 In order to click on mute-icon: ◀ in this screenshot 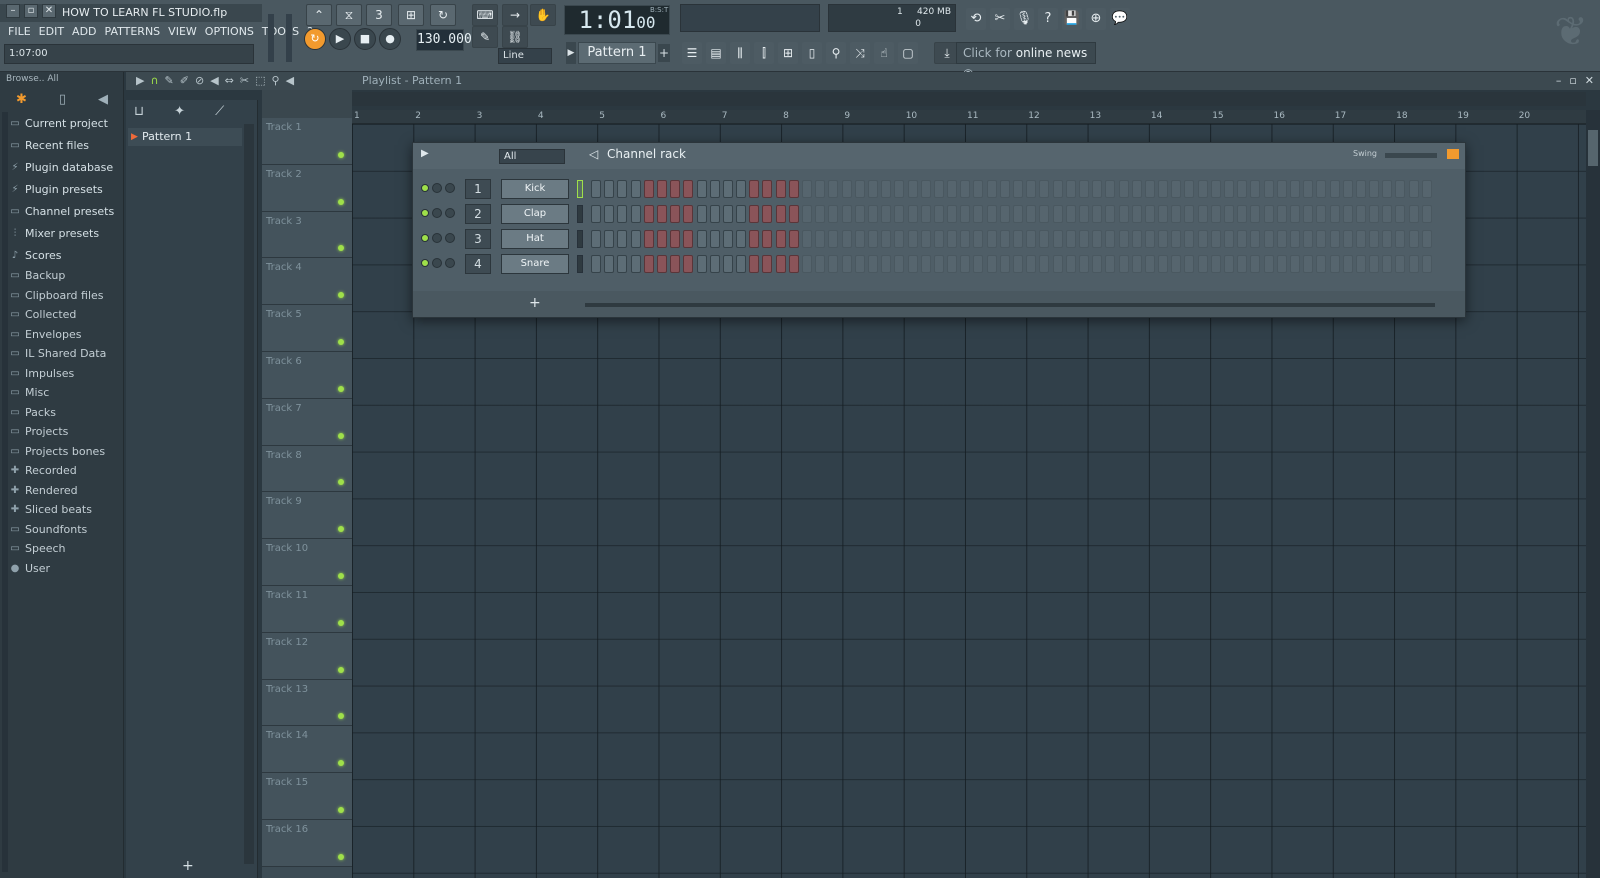, I will do `click(214, 80)`.